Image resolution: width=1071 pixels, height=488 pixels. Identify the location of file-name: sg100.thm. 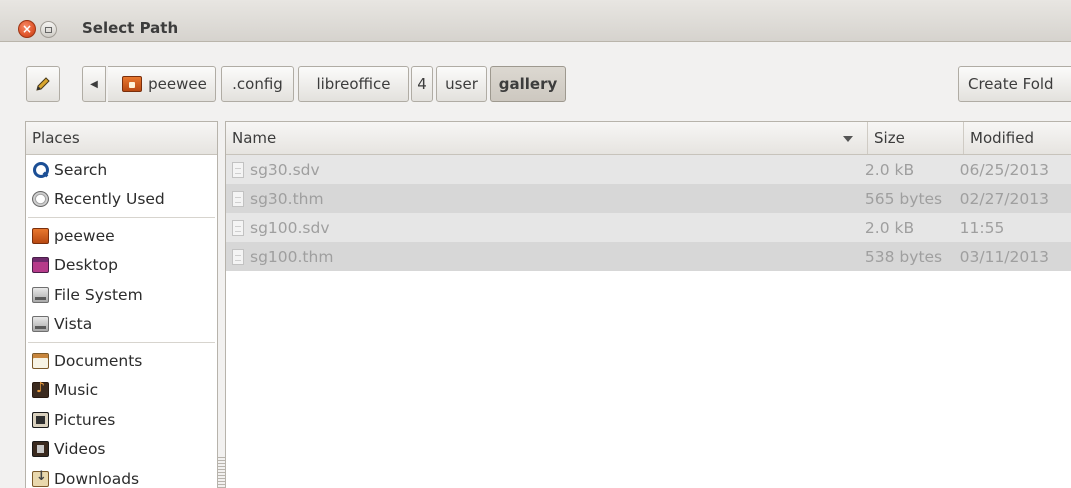
(292, 256).